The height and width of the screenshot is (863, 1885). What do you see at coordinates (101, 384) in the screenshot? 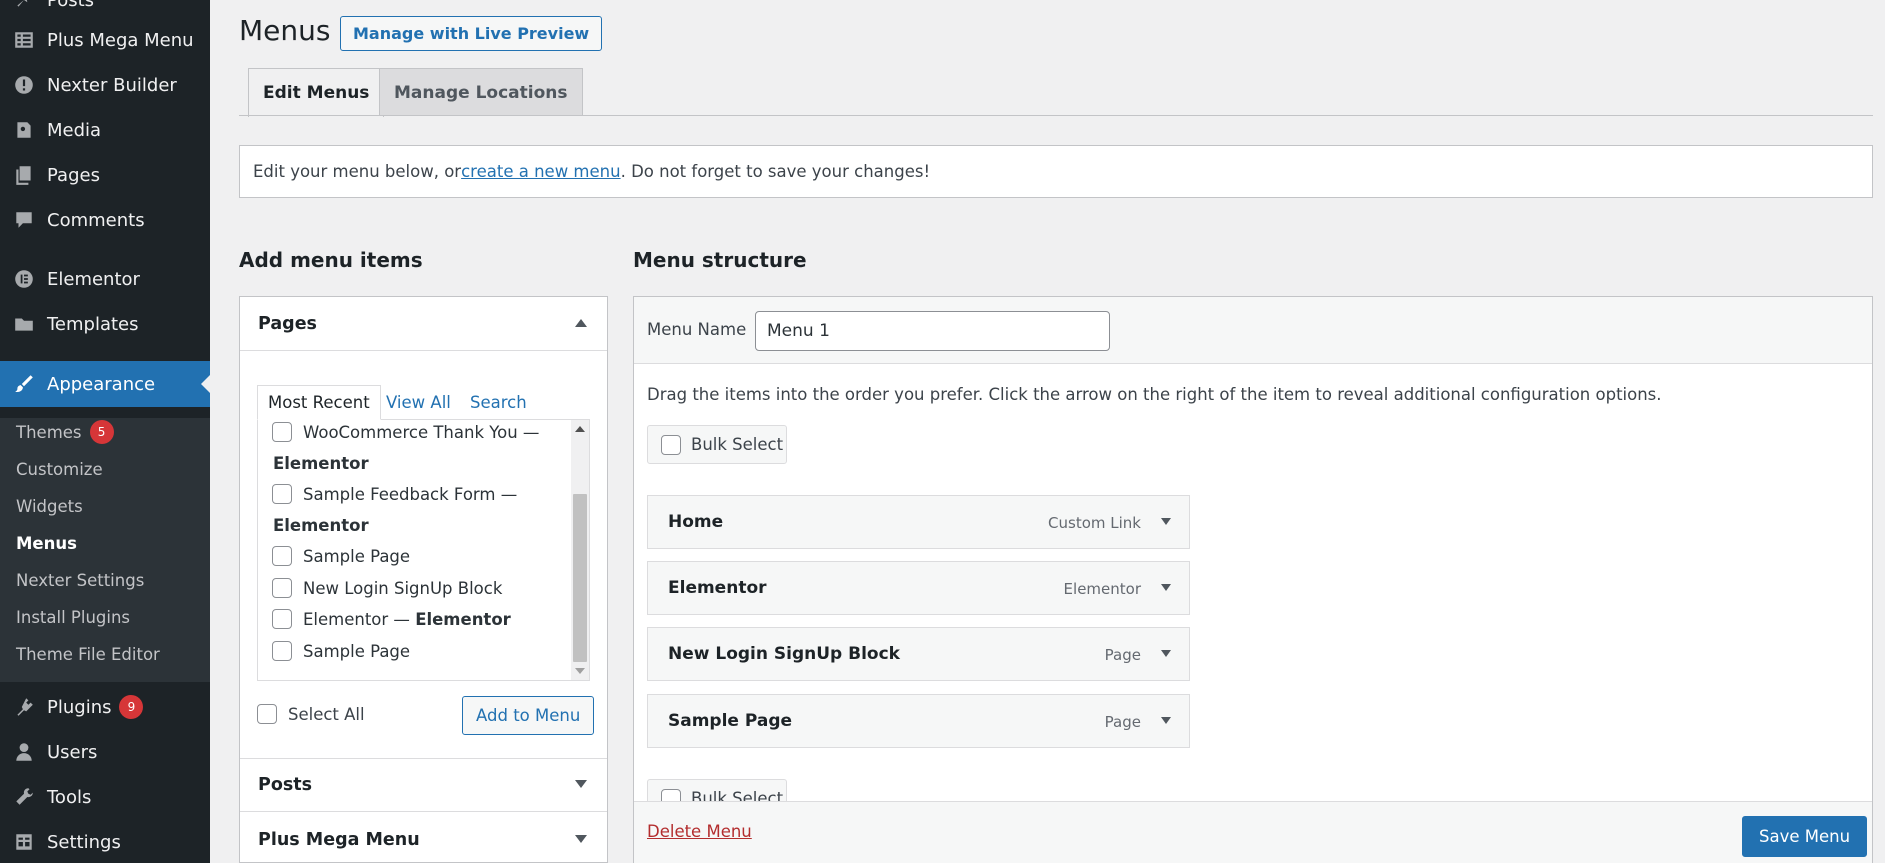
I see `sidebar-item-label: Appearance` at bounding box center [101, 384].